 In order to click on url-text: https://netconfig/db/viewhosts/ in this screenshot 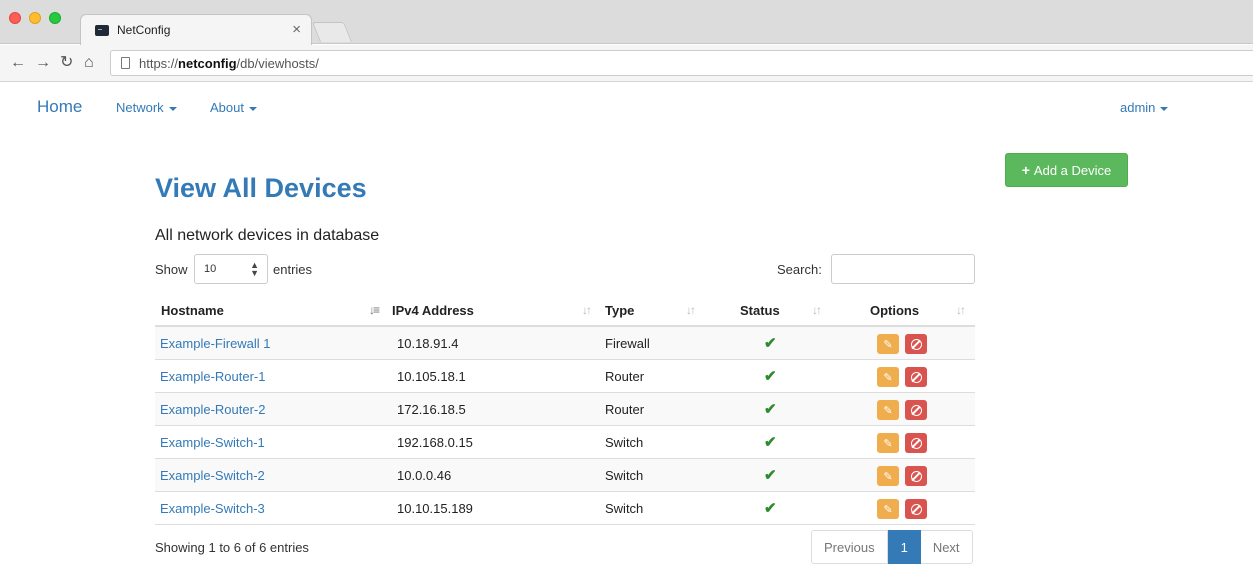, I will do `click(229, 63)`.